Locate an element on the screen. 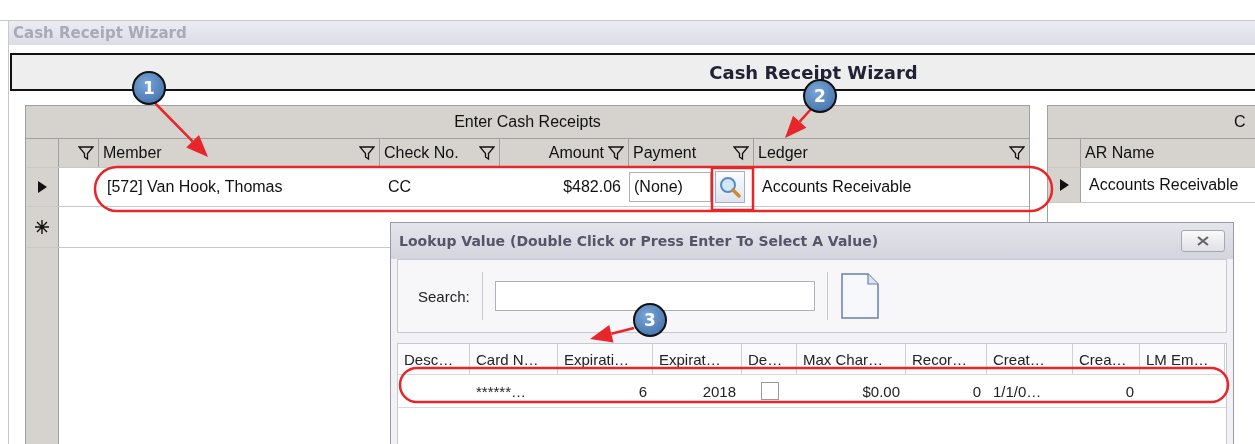  column-header: Payment is located at coordinates (691, 153).